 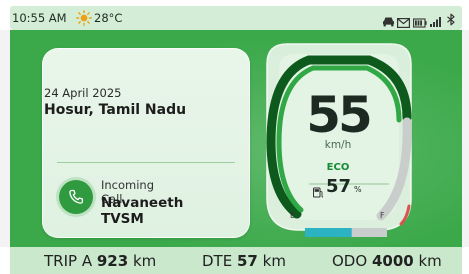 I want to click on odo-value: 4000, so click(x=392, y=261).